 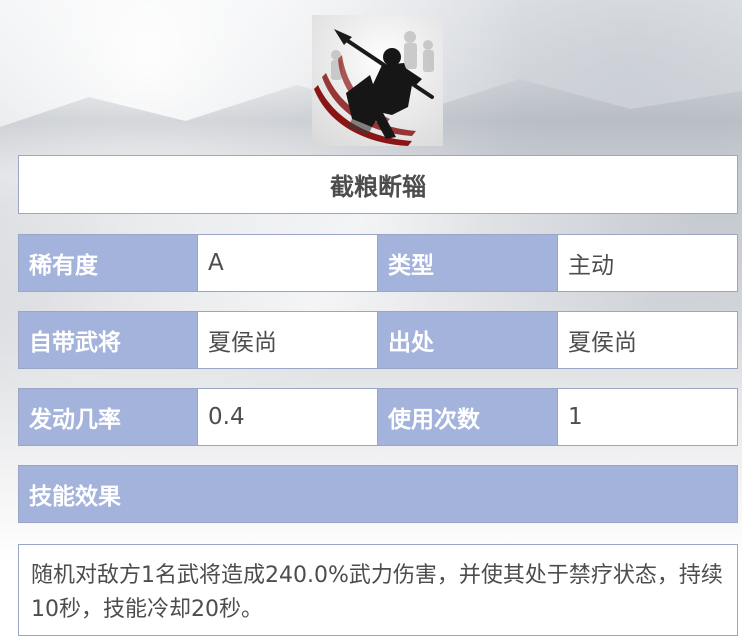 What do you see at coordinates (108, 263) in the screenshot?
I see `rarity-label: 稀有度` at bounding box center [108, 263].